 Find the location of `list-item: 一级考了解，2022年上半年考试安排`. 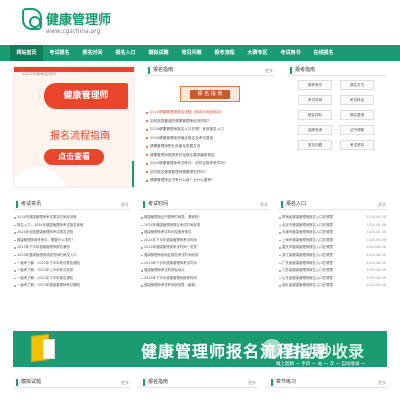

list-item: 一级考了解，2022年上半年考试安排 is located at coordinates (72, 271).